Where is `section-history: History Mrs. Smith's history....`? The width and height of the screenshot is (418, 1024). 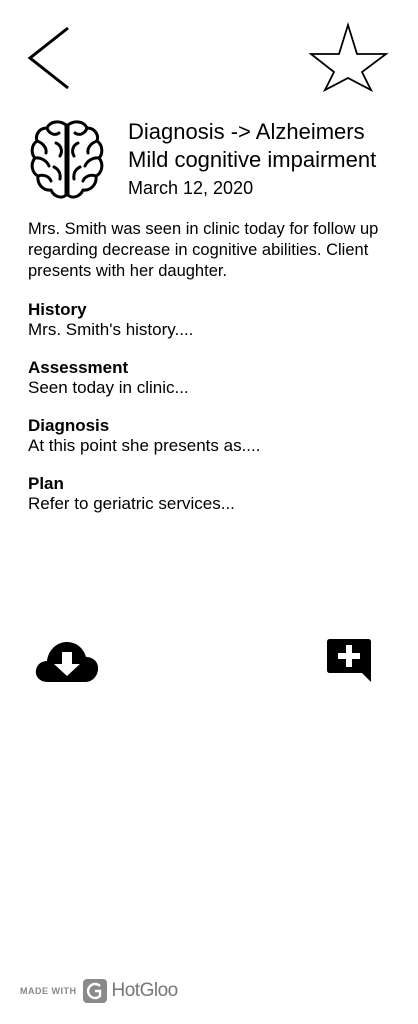
section-history: History Mrs. Smith's history.... is located at coordinates (213, 320).